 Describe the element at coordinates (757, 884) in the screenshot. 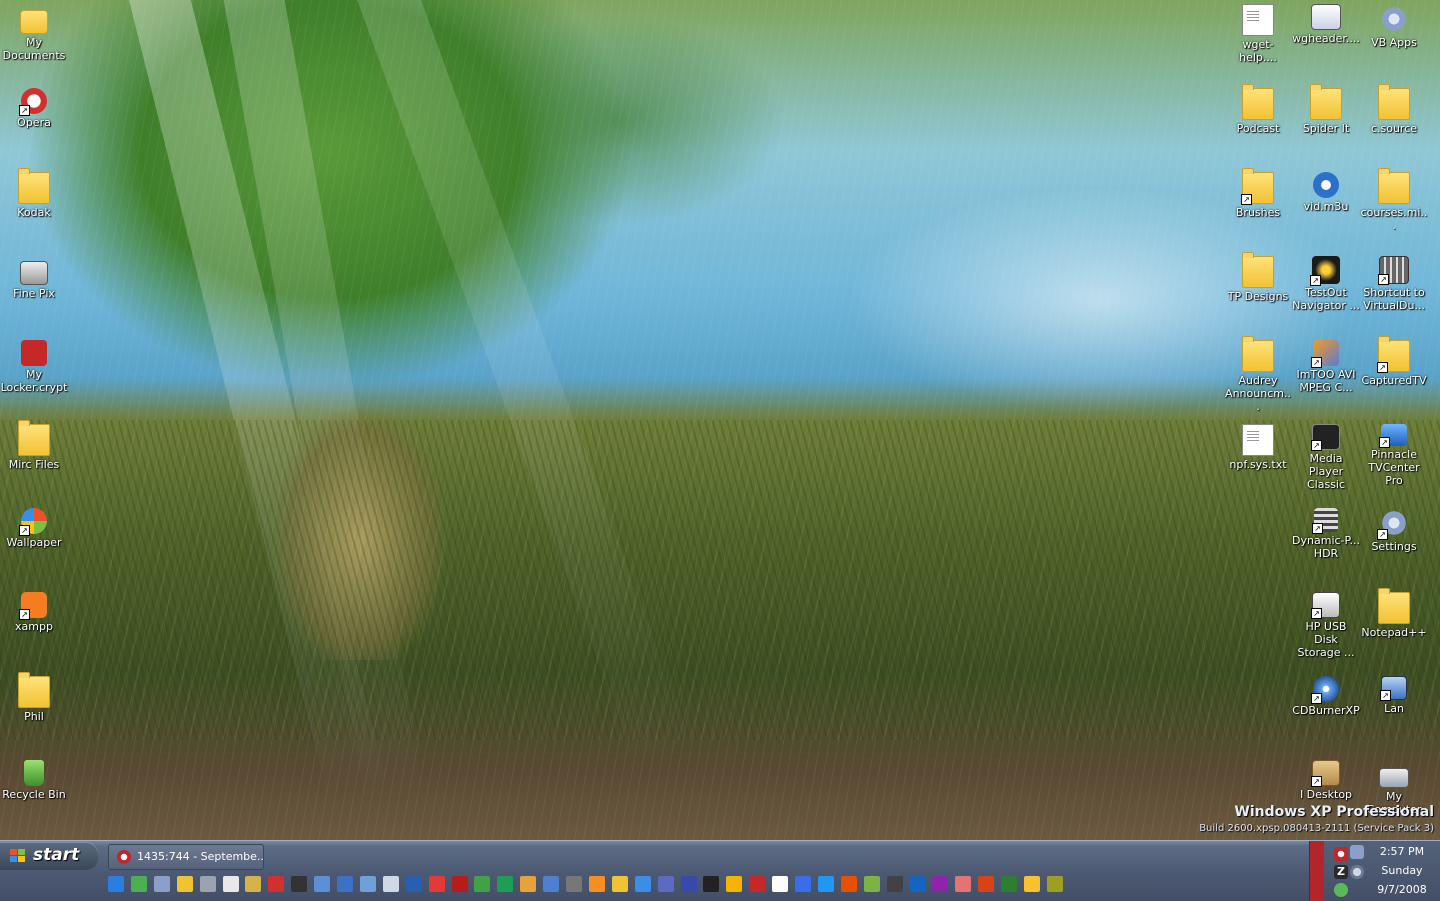

I see `quick-launch-opera-red-icon` at that location.